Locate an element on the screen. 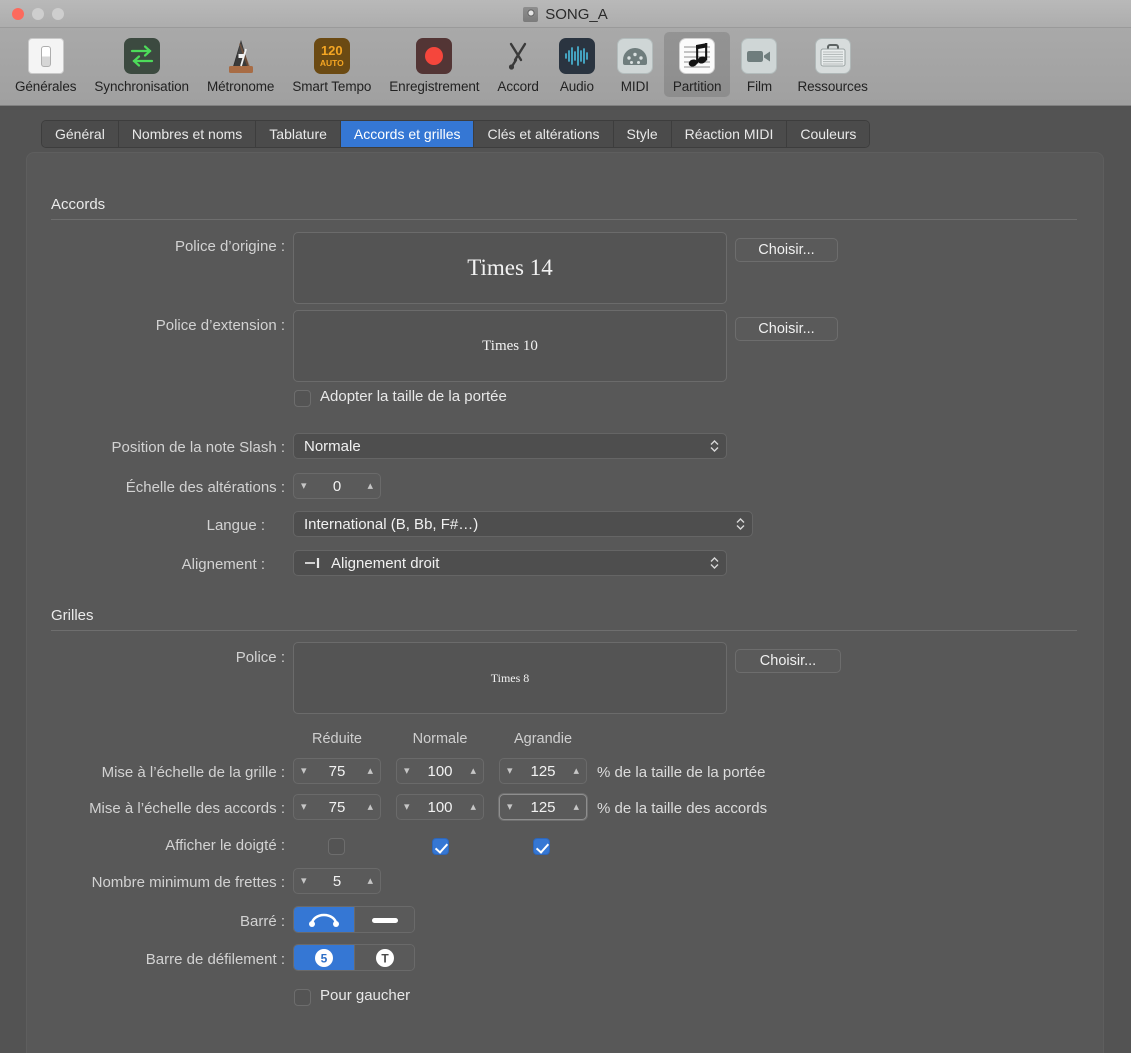 The width and height of the screenshot is (1131, 1053). barre-option-bar is located at coordinates (384, 919).